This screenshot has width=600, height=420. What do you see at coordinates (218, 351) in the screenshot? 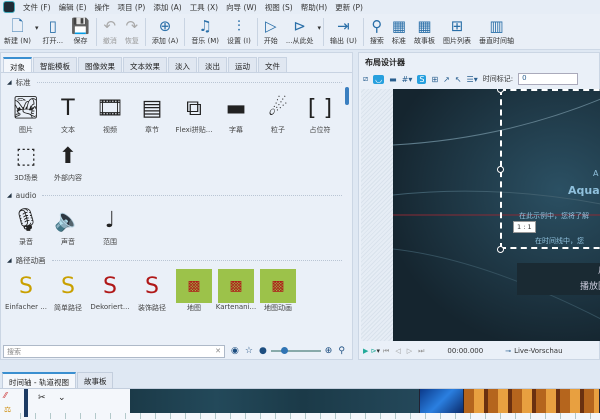
I see `clear-icon: ✕` at bounding box center [218, 351].